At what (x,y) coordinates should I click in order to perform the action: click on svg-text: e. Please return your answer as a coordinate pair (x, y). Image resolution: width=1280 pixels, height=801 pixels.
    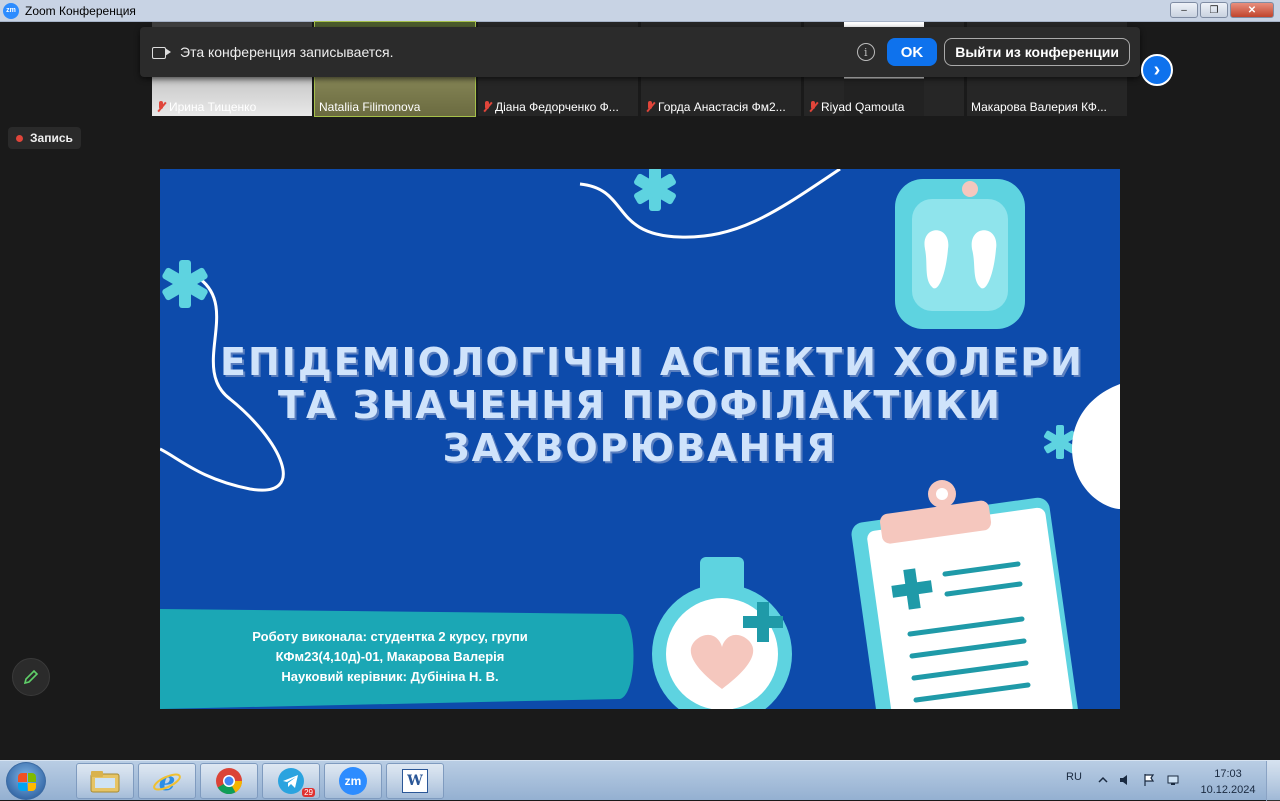
    Looking at the image, I should click on (167, 781).